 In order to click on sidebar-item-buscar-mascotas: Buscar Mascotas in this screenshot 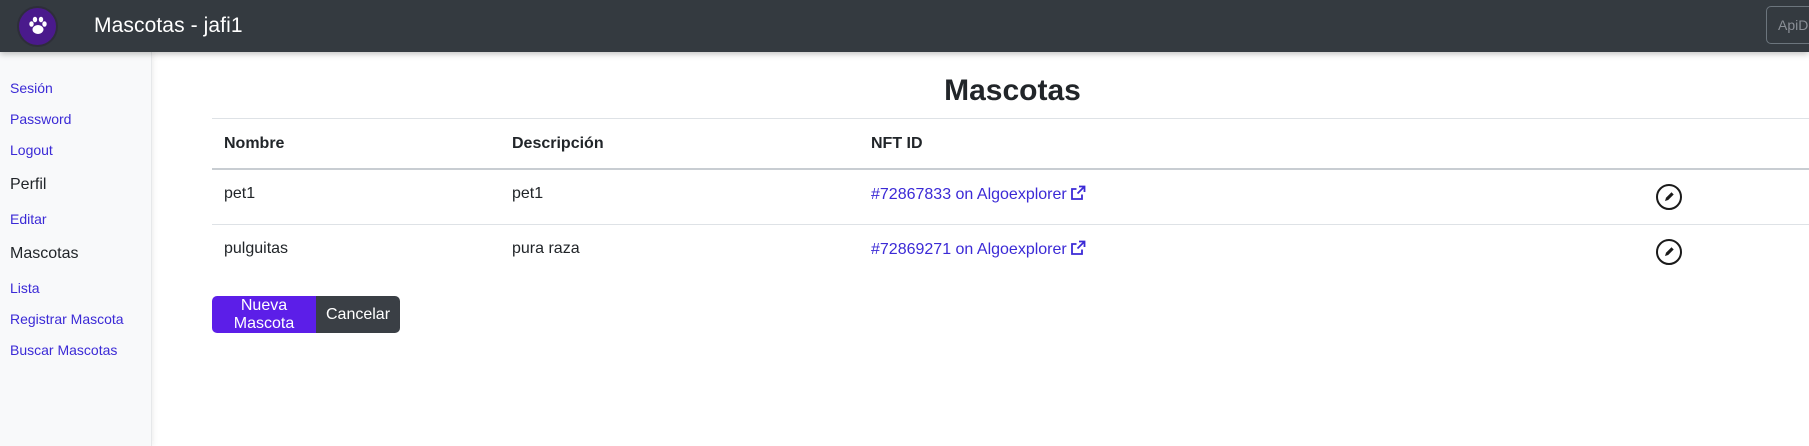, I will do `click(63, 350)`.